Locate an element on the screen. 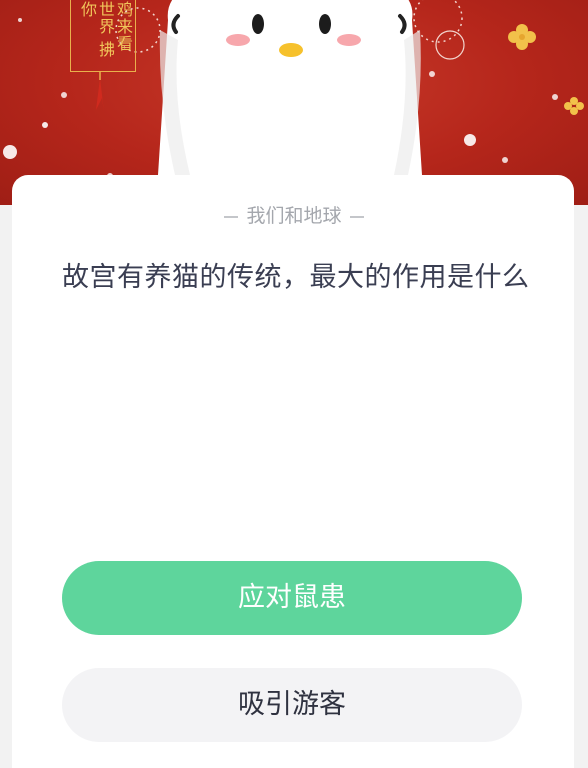  calligraphy-panel: 鸡来看世界 拂你 is located at coordinates (103, 36).